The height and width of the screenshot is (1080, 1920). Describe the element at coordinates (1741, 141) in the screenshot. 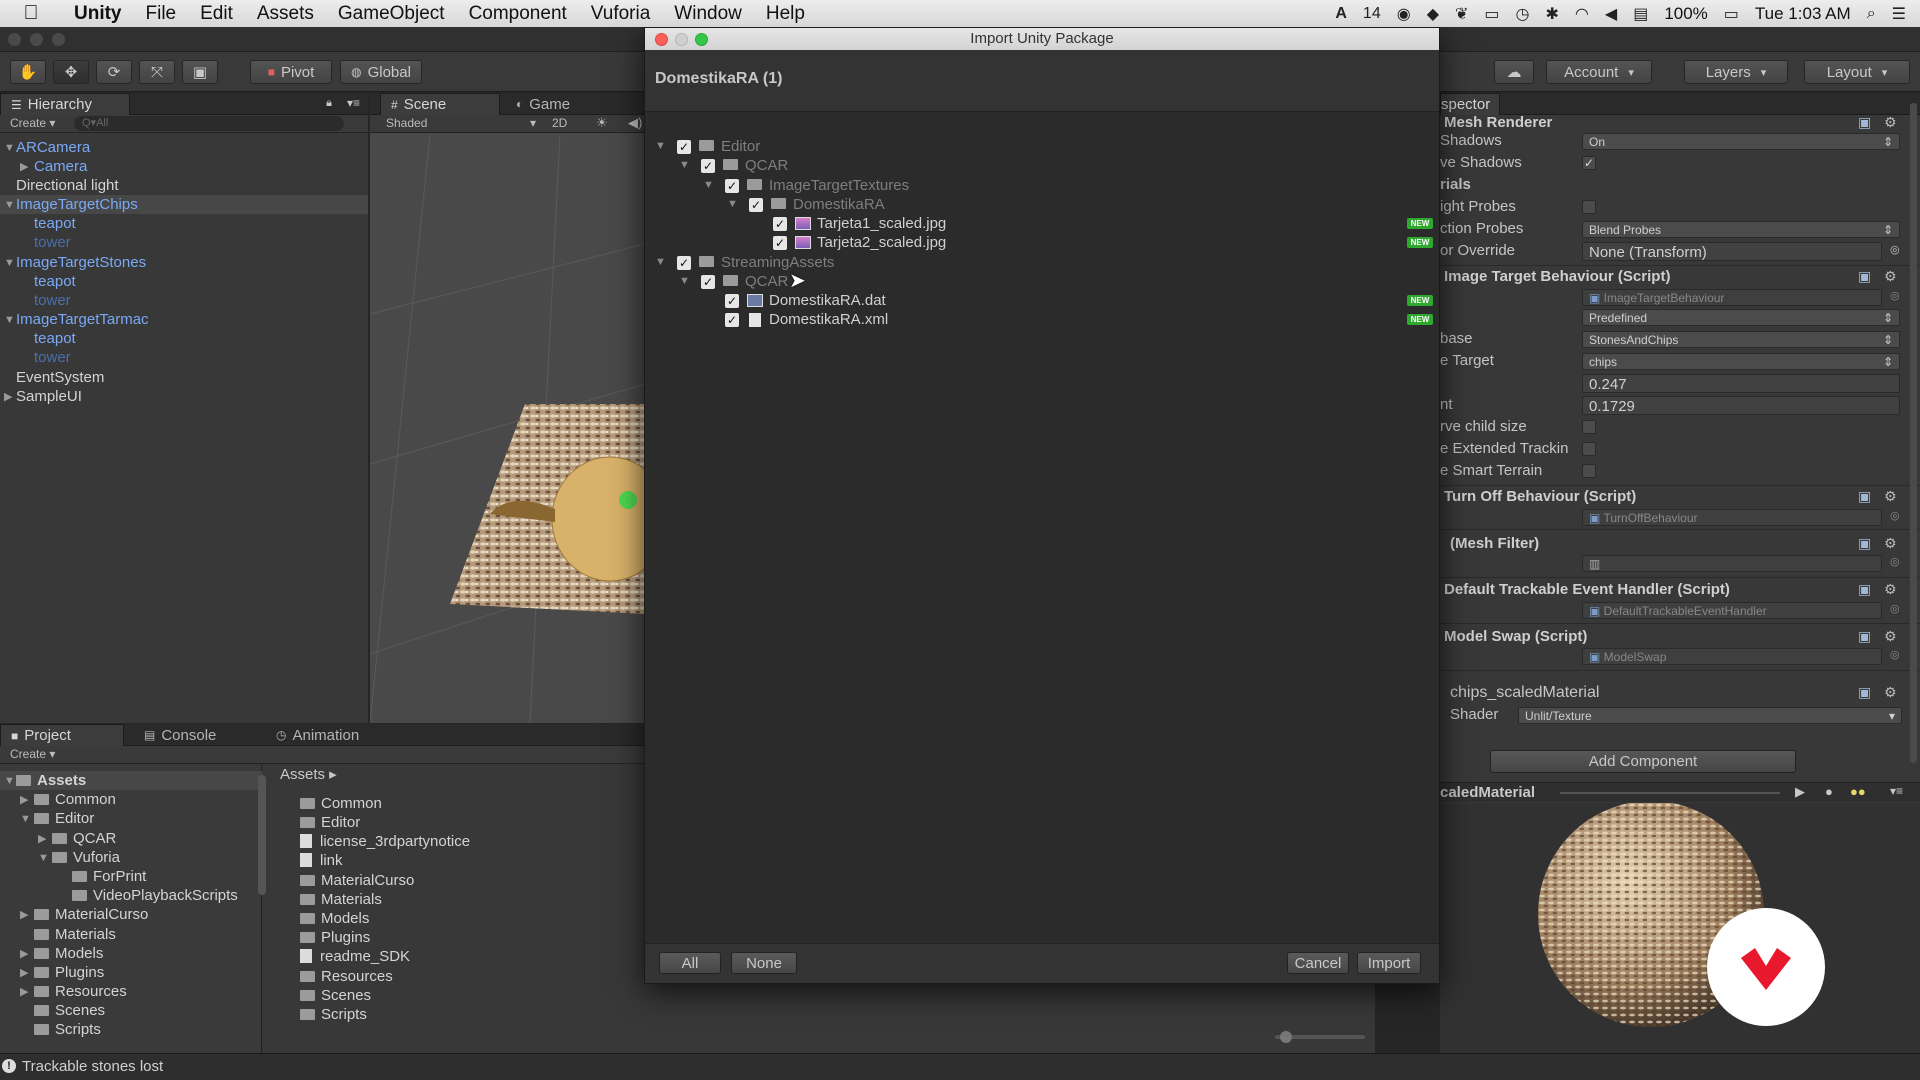

I see `shadows-dropdown: On ⇕` at that location.